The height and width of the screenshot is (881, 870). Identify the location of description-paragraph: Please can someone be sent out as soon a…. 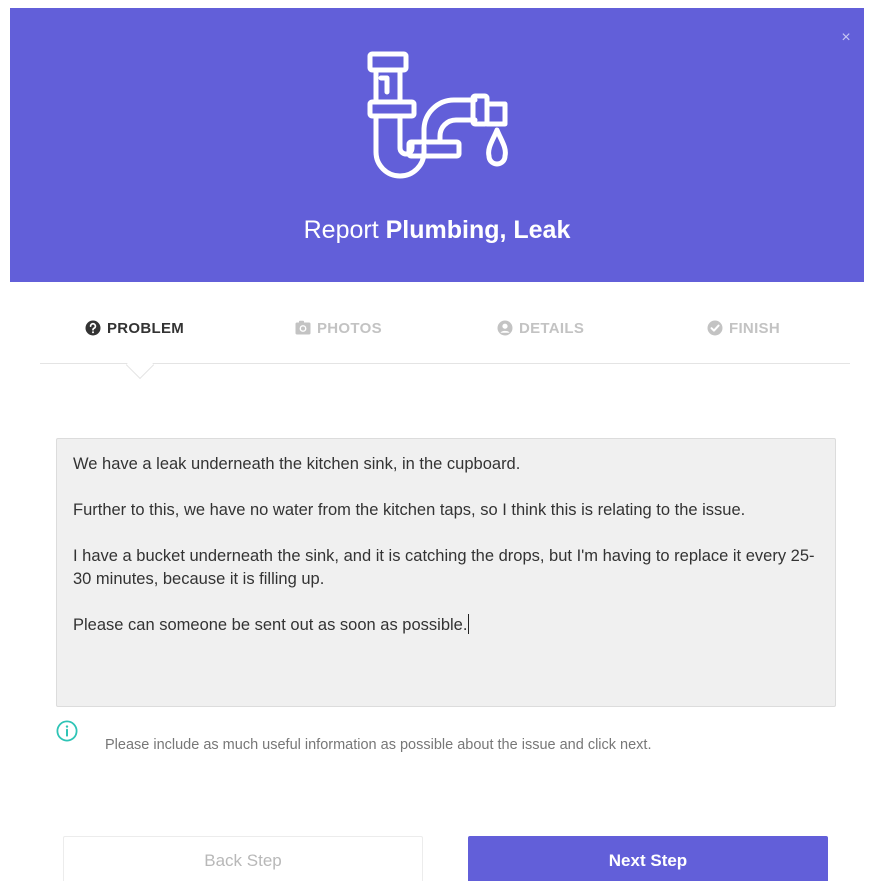
(270, 625).